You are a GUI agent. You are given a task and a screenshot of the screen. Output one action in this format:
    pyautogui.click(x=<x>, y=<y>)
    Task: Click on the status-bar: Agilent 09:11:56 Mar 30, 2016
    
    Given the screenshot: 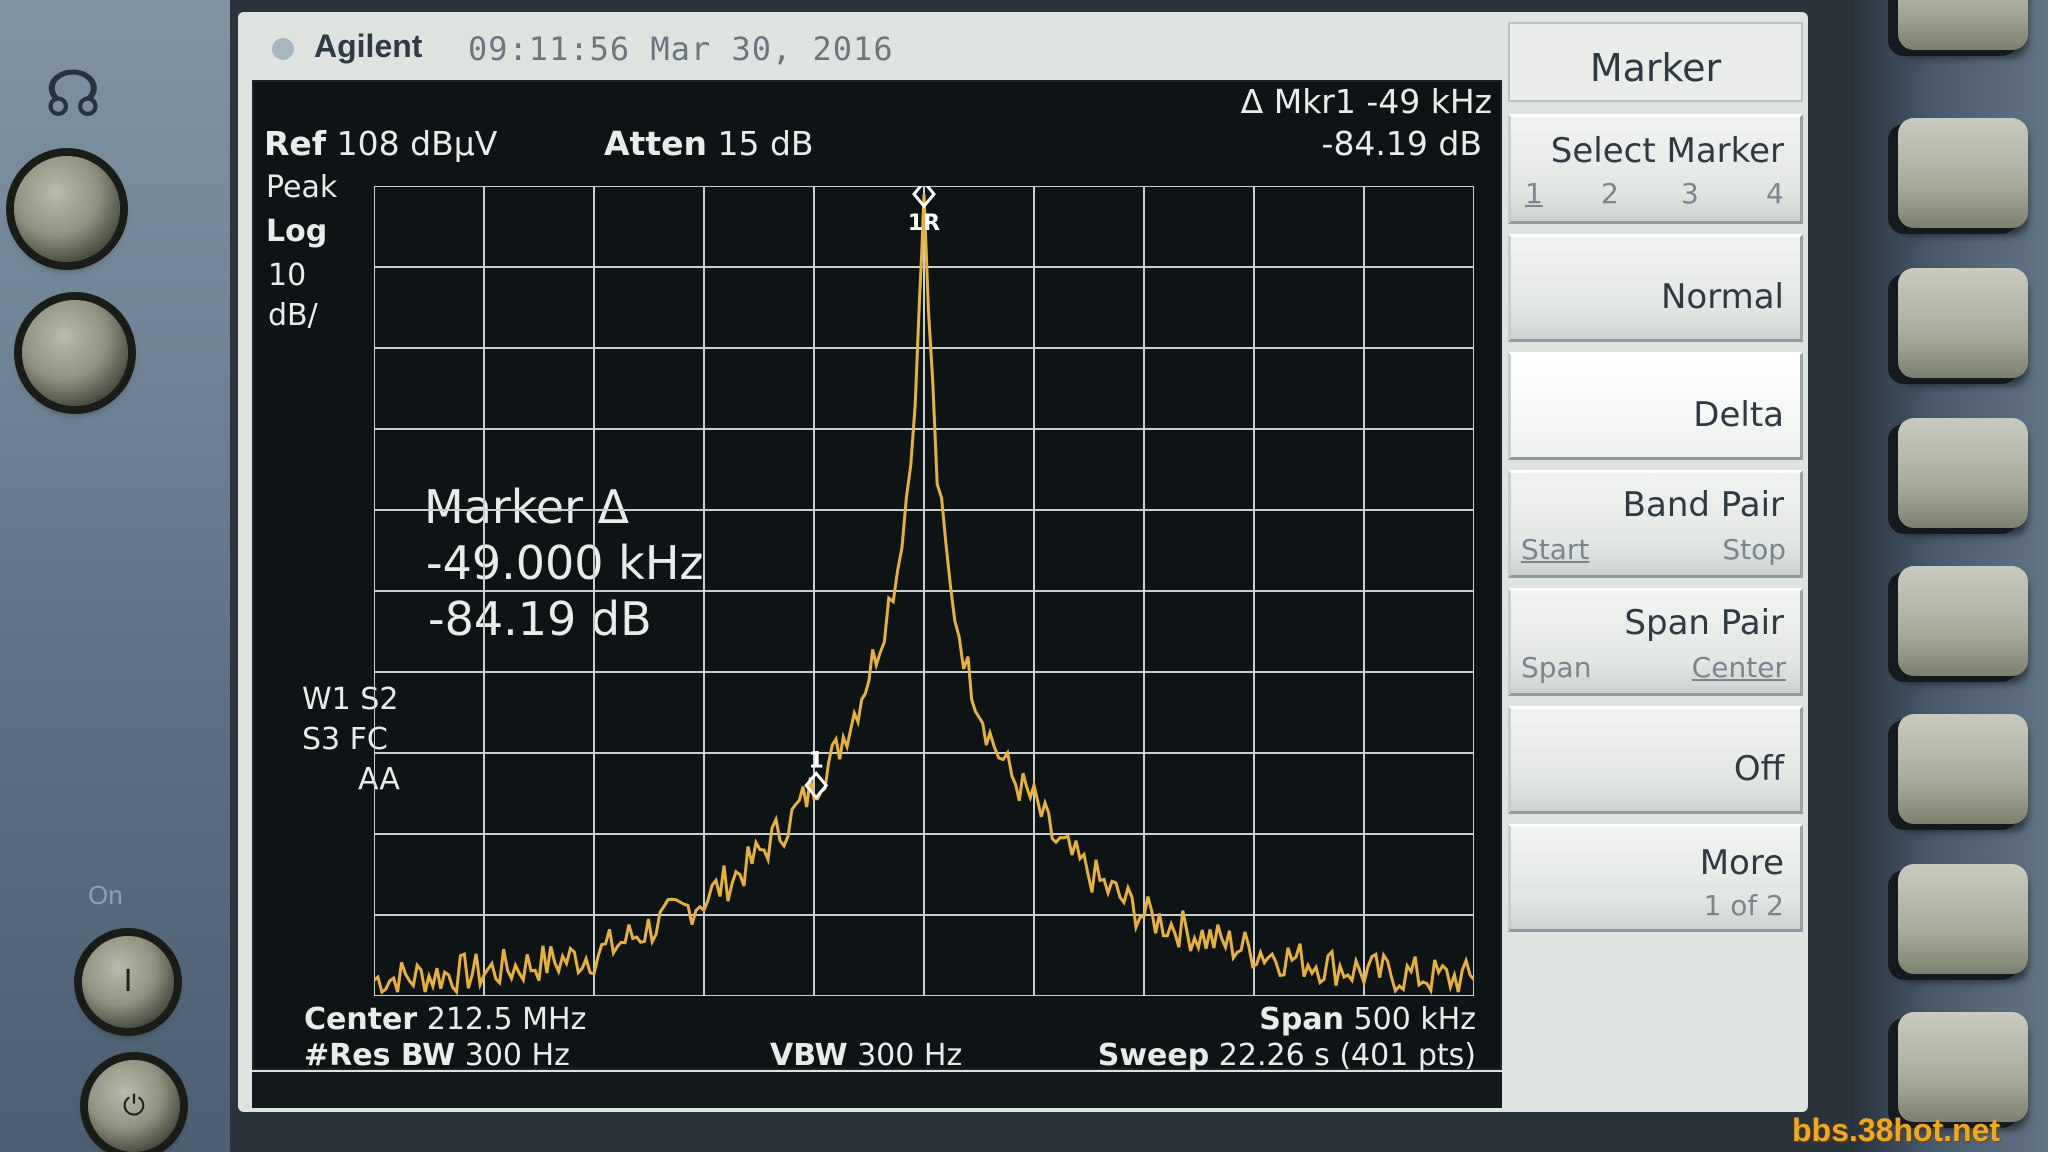 What is the action you would take?
    pyautogui.click(x=873, y=47)
    